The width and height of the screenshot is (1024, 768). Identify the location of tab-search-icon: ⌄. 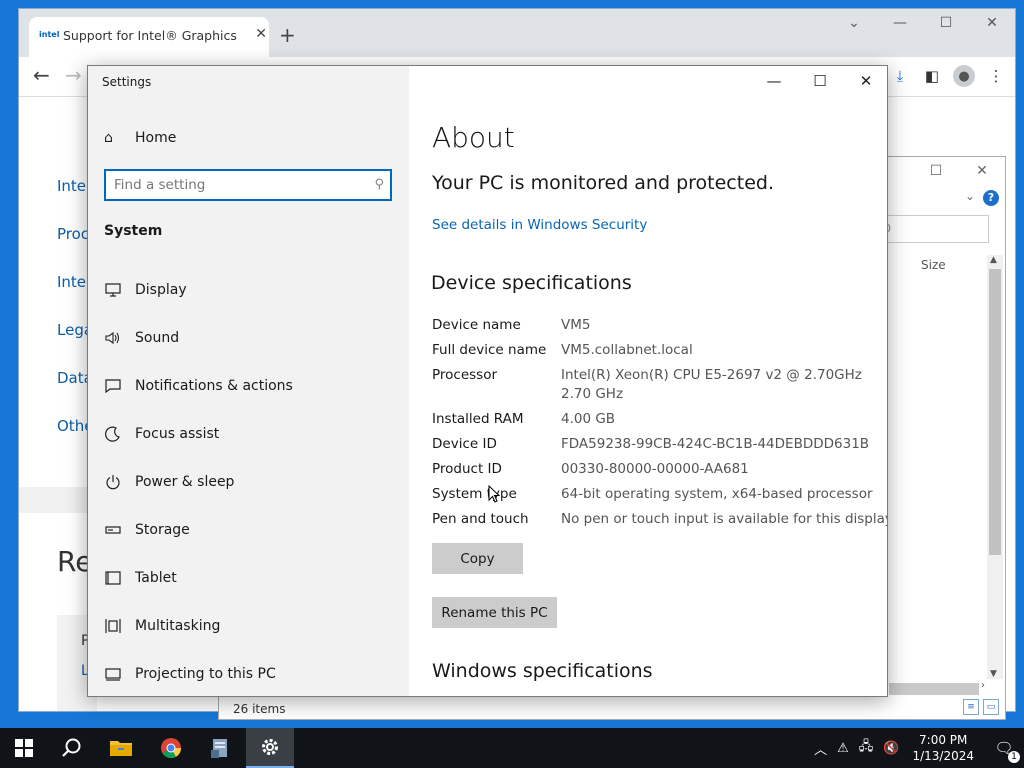
(854, 23).